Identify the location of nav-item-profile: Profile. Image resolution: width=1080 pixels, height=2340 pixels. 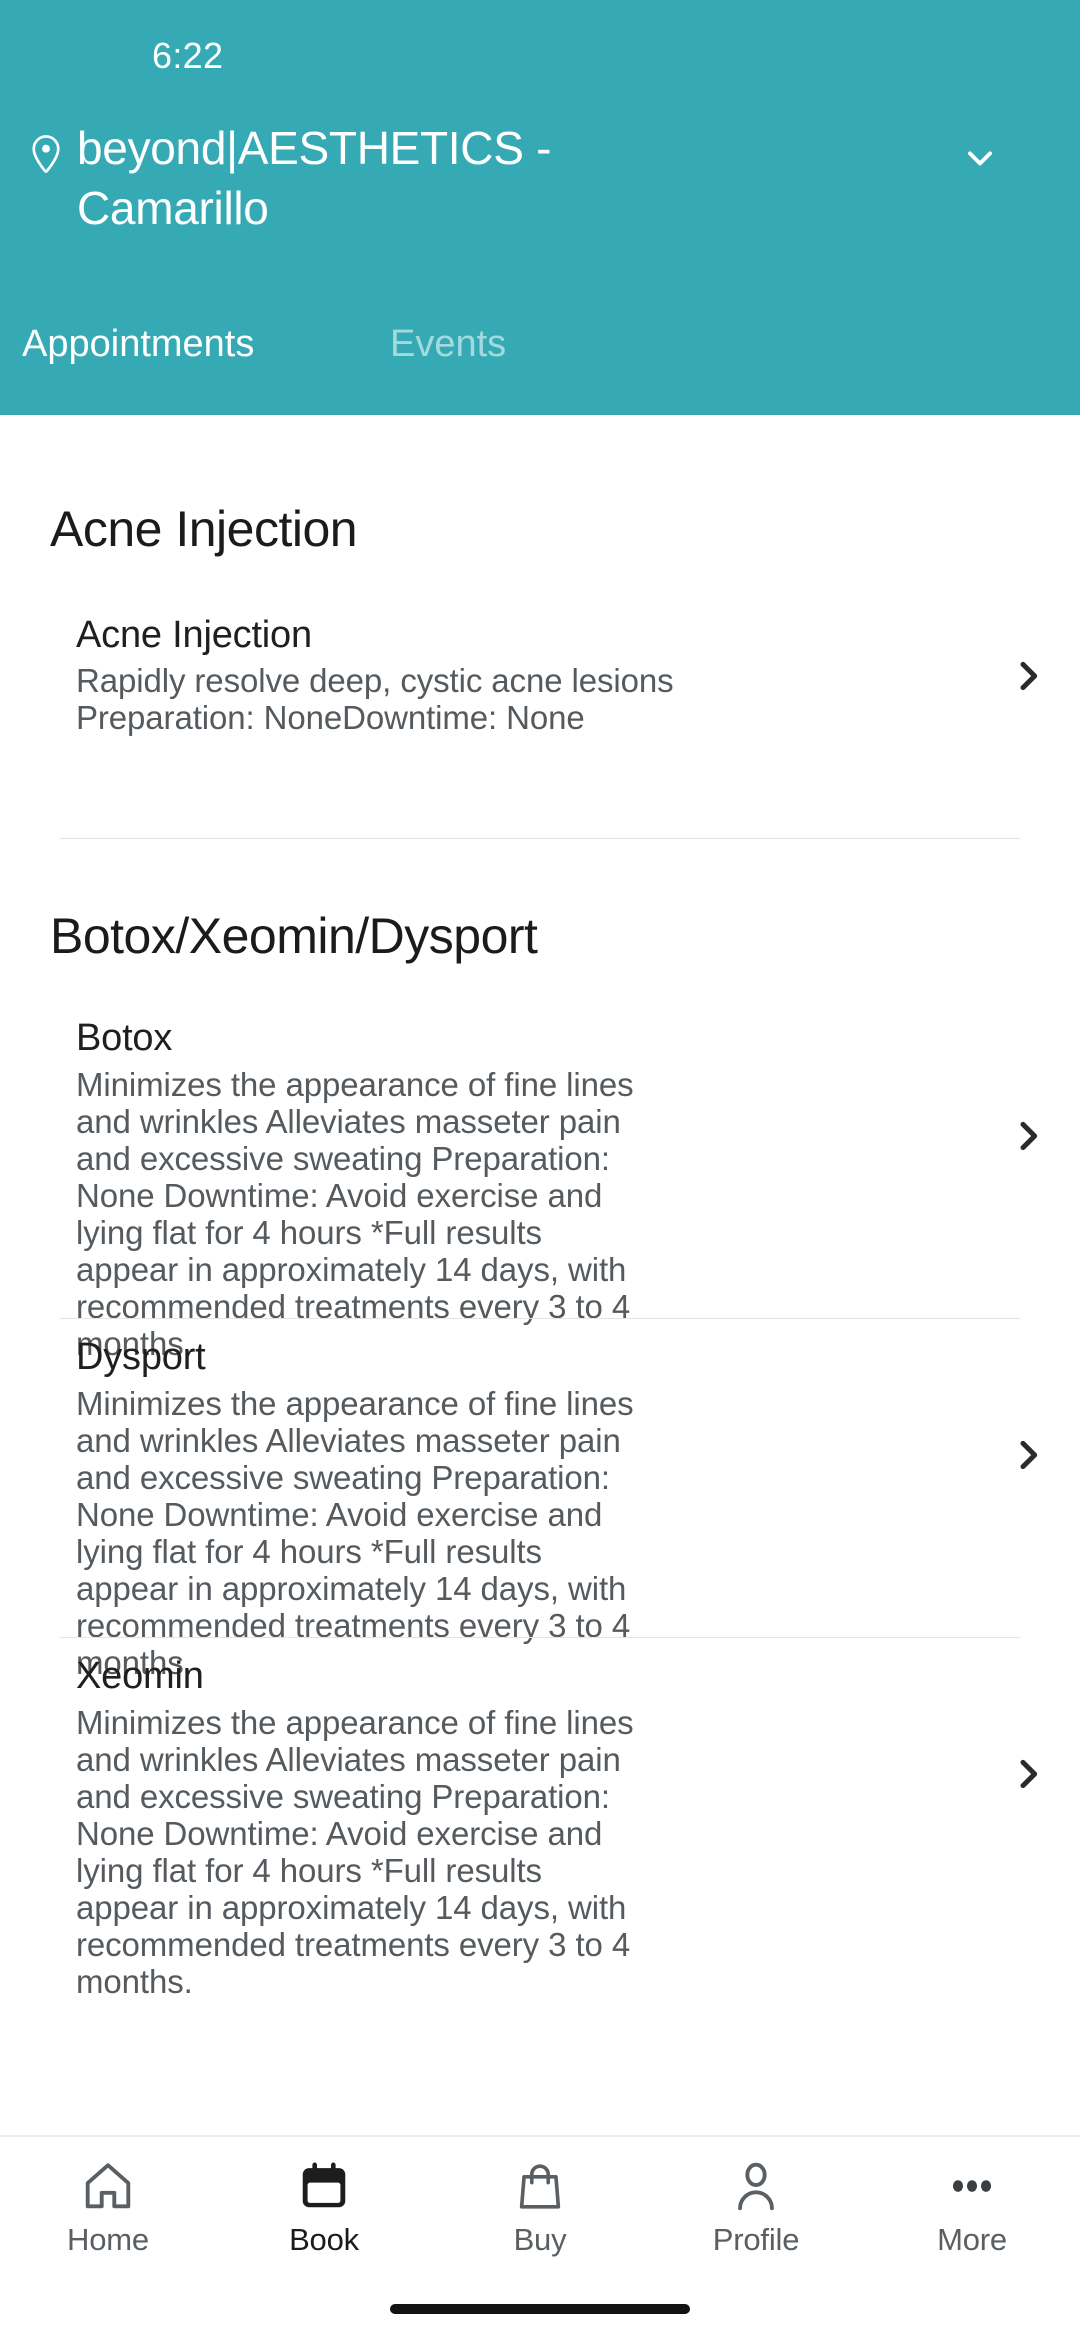
(756, 2212).